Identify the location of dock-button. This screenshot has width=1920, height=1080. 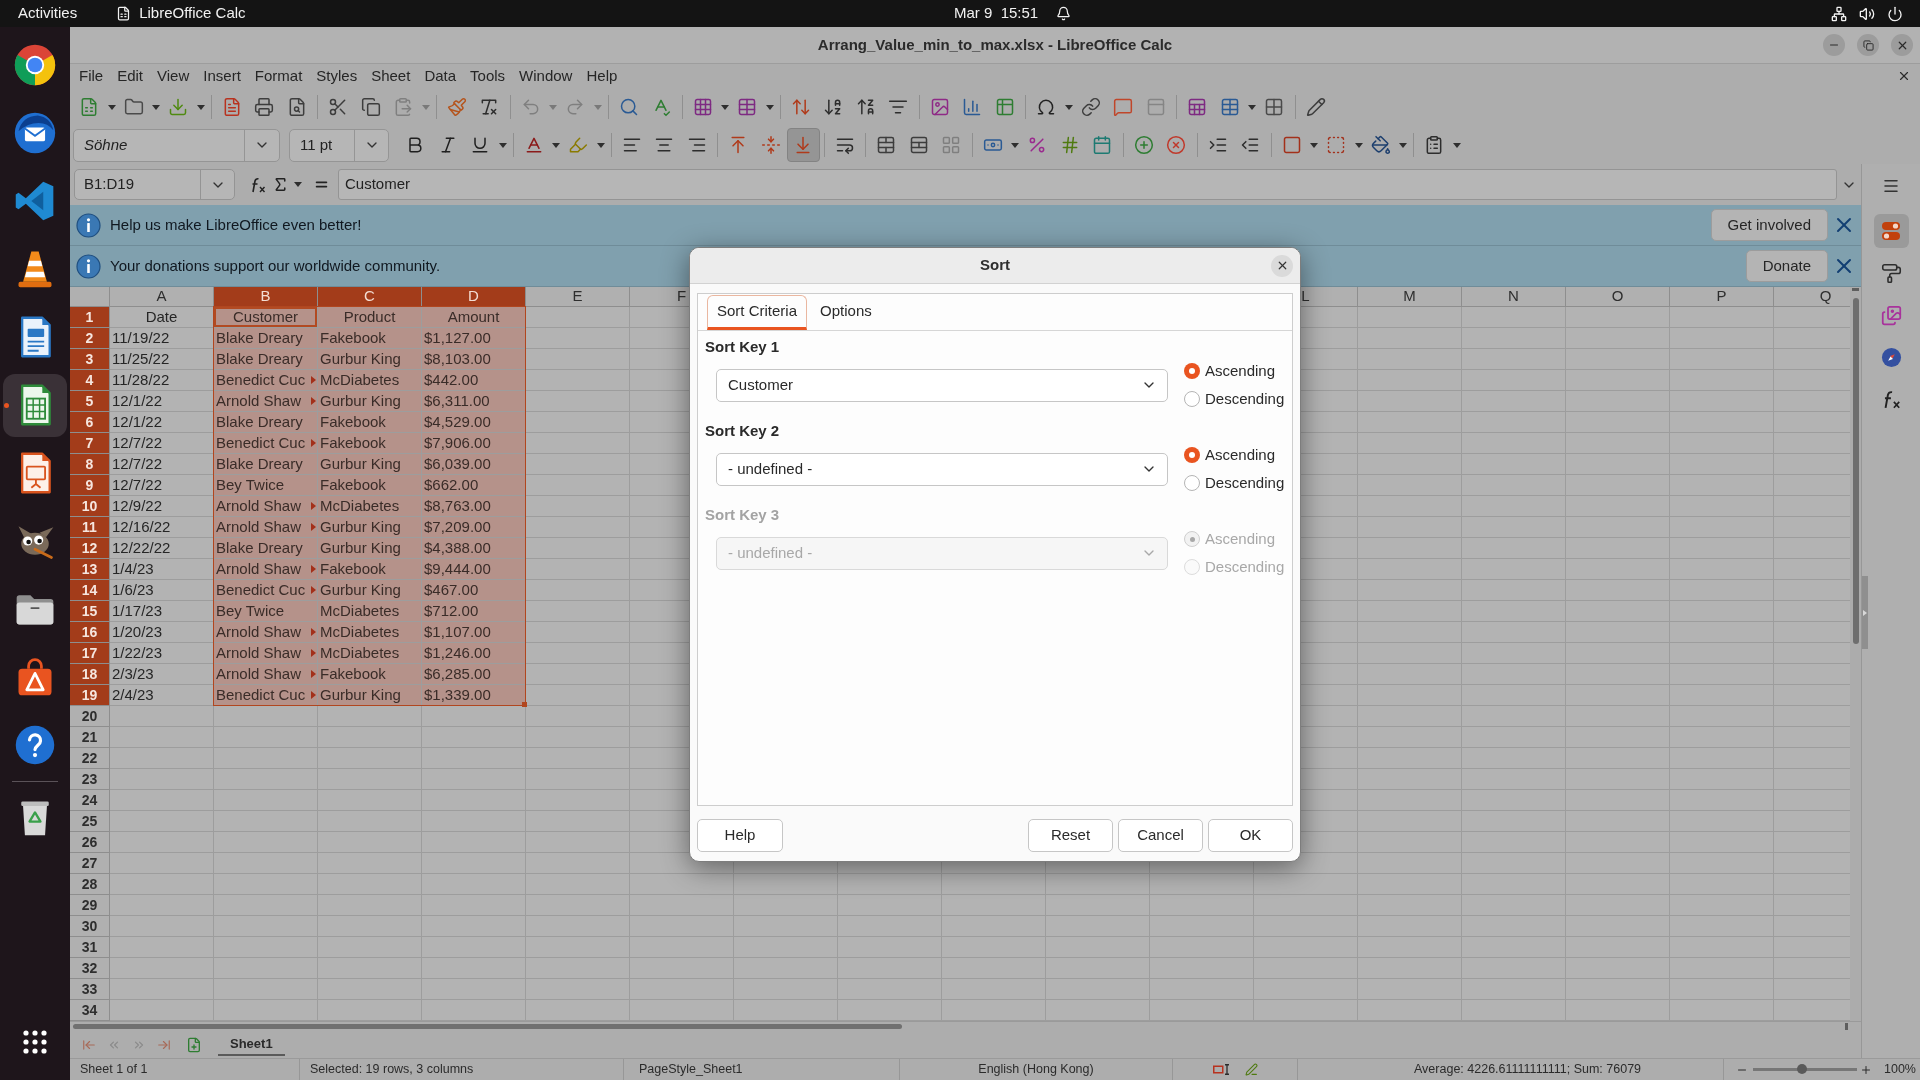
(35, 405).